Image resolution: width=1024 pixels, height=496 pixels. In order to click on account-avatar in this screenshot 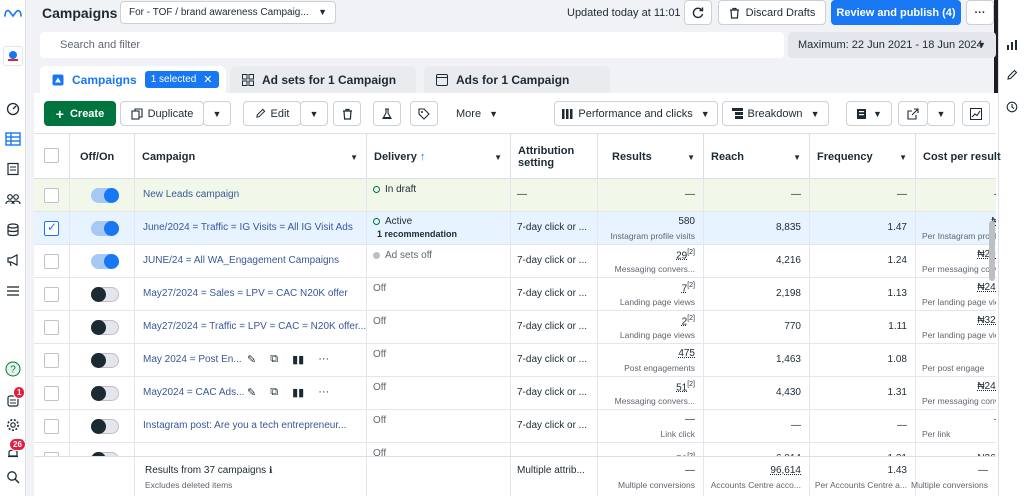, I will do `click(13, 56)`.